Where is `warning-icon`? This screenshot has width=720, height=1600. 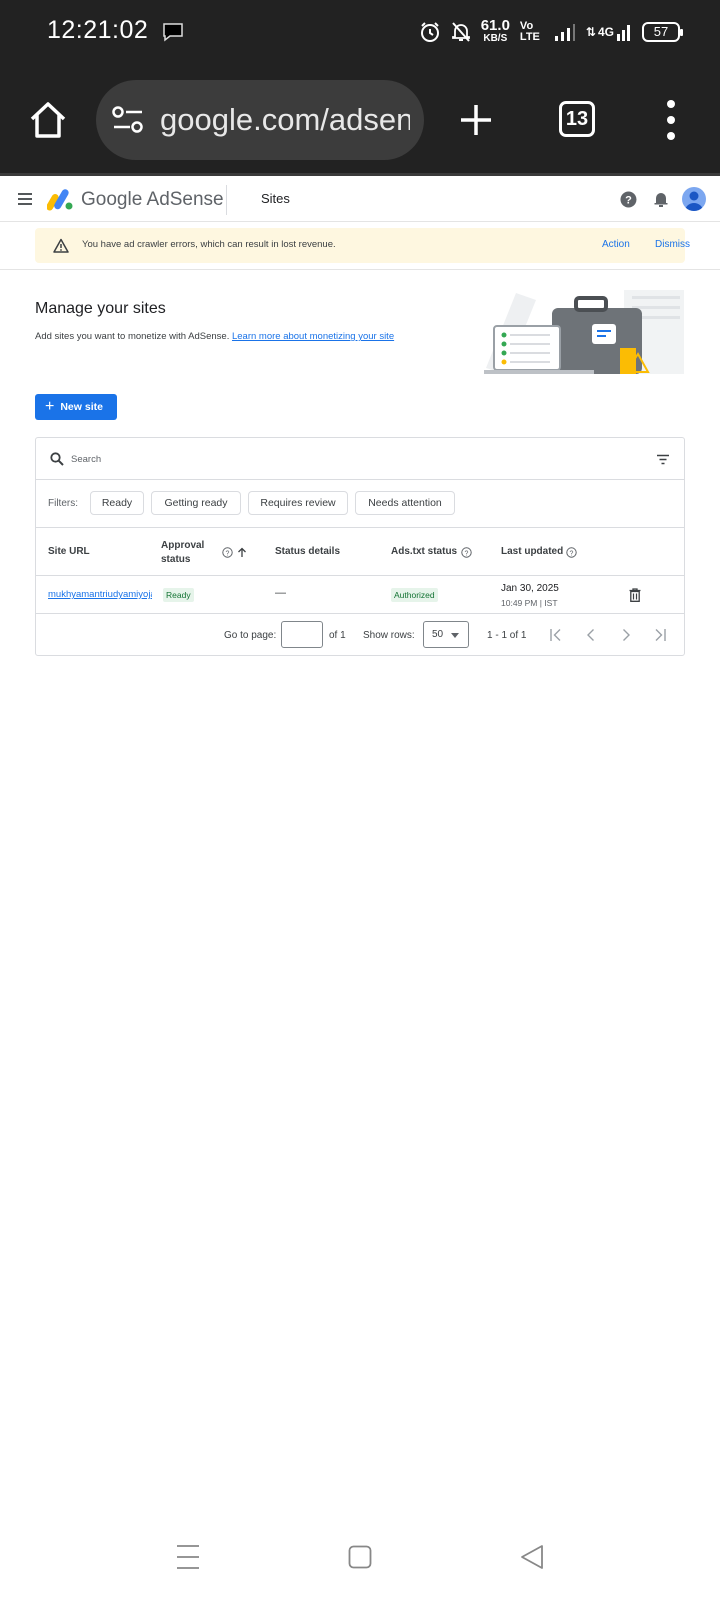
warning-icon is located at coordinates (61, 245).